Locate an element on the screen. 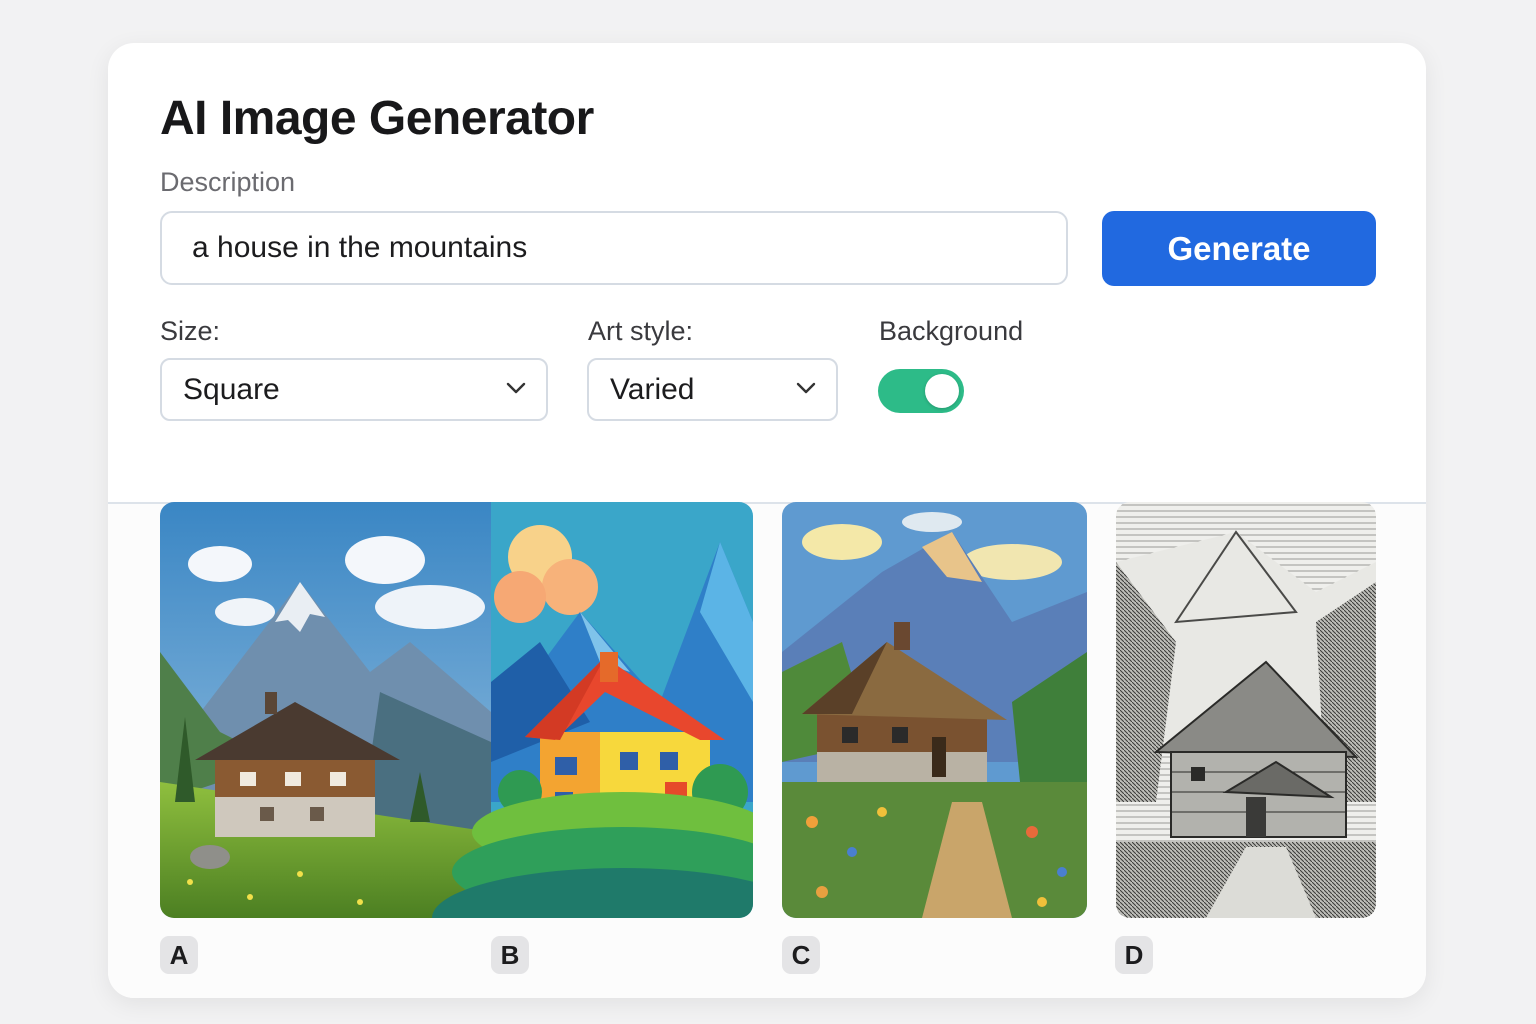 This screenshot has height=1024, width=1536. result-label-b: B is located at coordinates (510, 955).